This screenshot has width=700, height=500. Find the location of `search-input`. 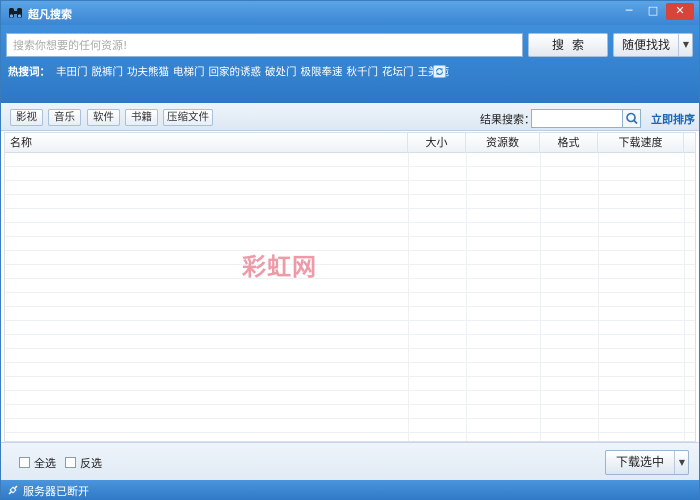

search-input is located at coordinates (264, 45).